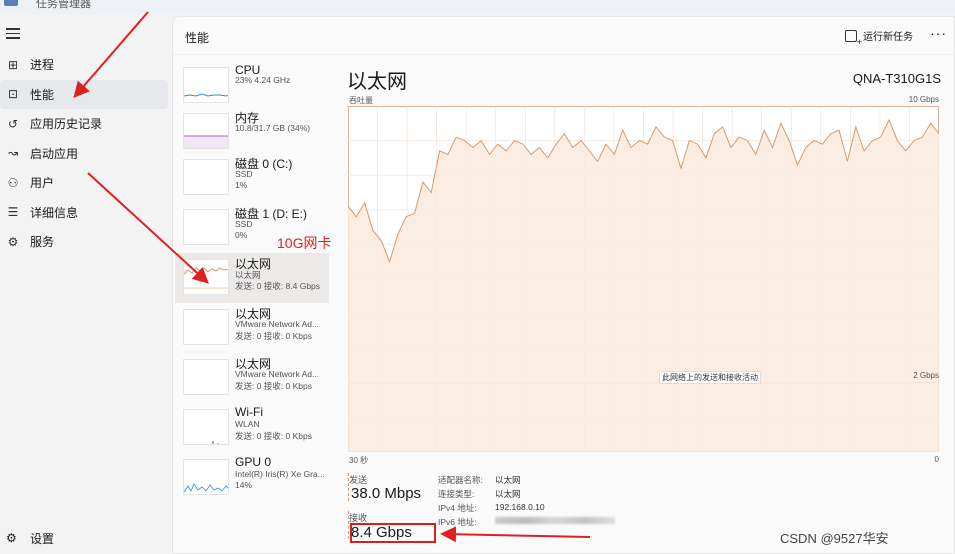 The image size is (955, 554). What do you see at coordinates (520, 507) in the screenshot?
I see `prop-value: 192.168.0.10` at bounding box center [520, 507].